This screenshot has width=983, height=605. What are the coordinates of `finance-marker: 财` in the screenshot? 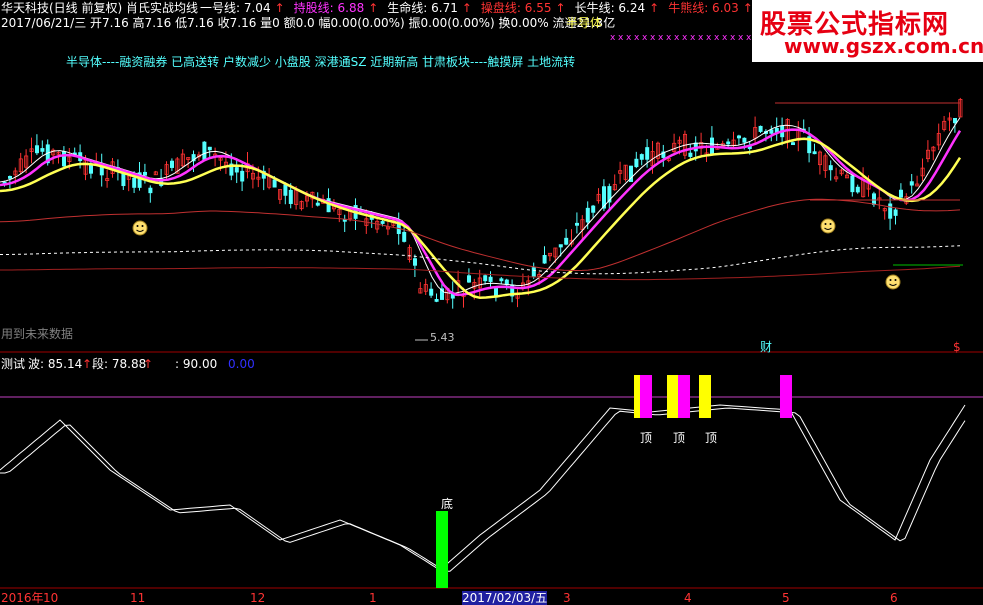 It's located at (766, 347).